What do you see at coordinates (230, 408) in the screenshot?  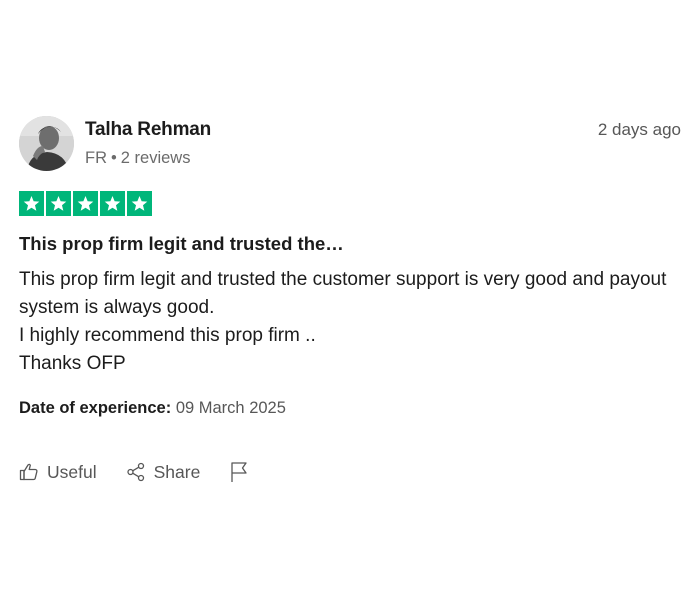 I see `experience-date: 09 March 2025` at bounding box center [230, 408].